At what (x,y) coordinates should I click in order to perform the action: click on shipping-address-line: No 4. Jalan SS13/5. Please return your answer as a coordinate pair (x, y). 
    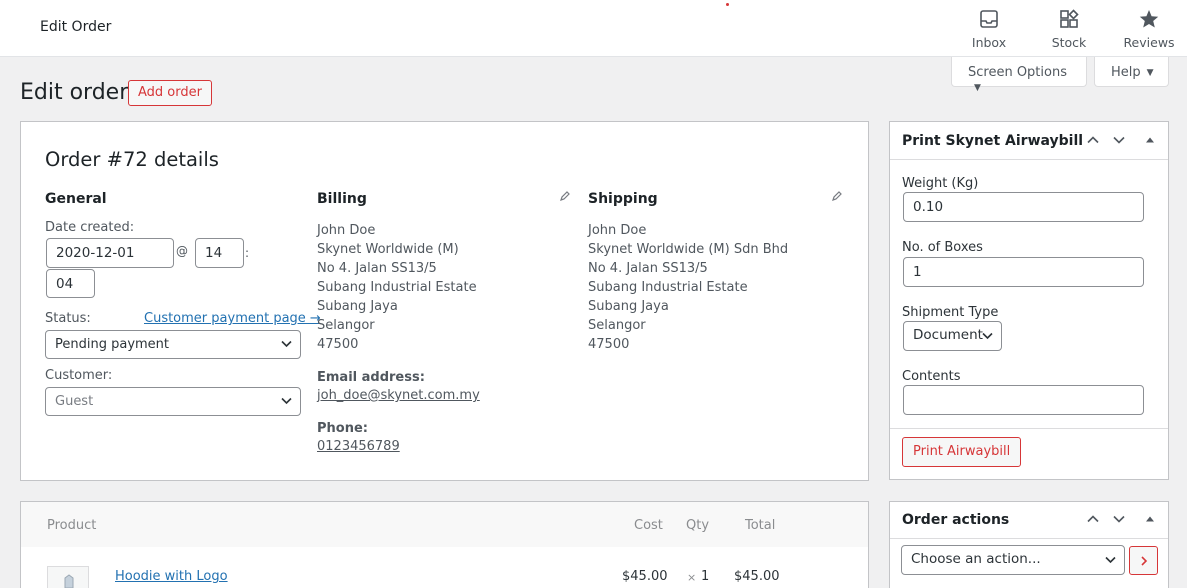
    Looking at the image, I should click on (648, 268).